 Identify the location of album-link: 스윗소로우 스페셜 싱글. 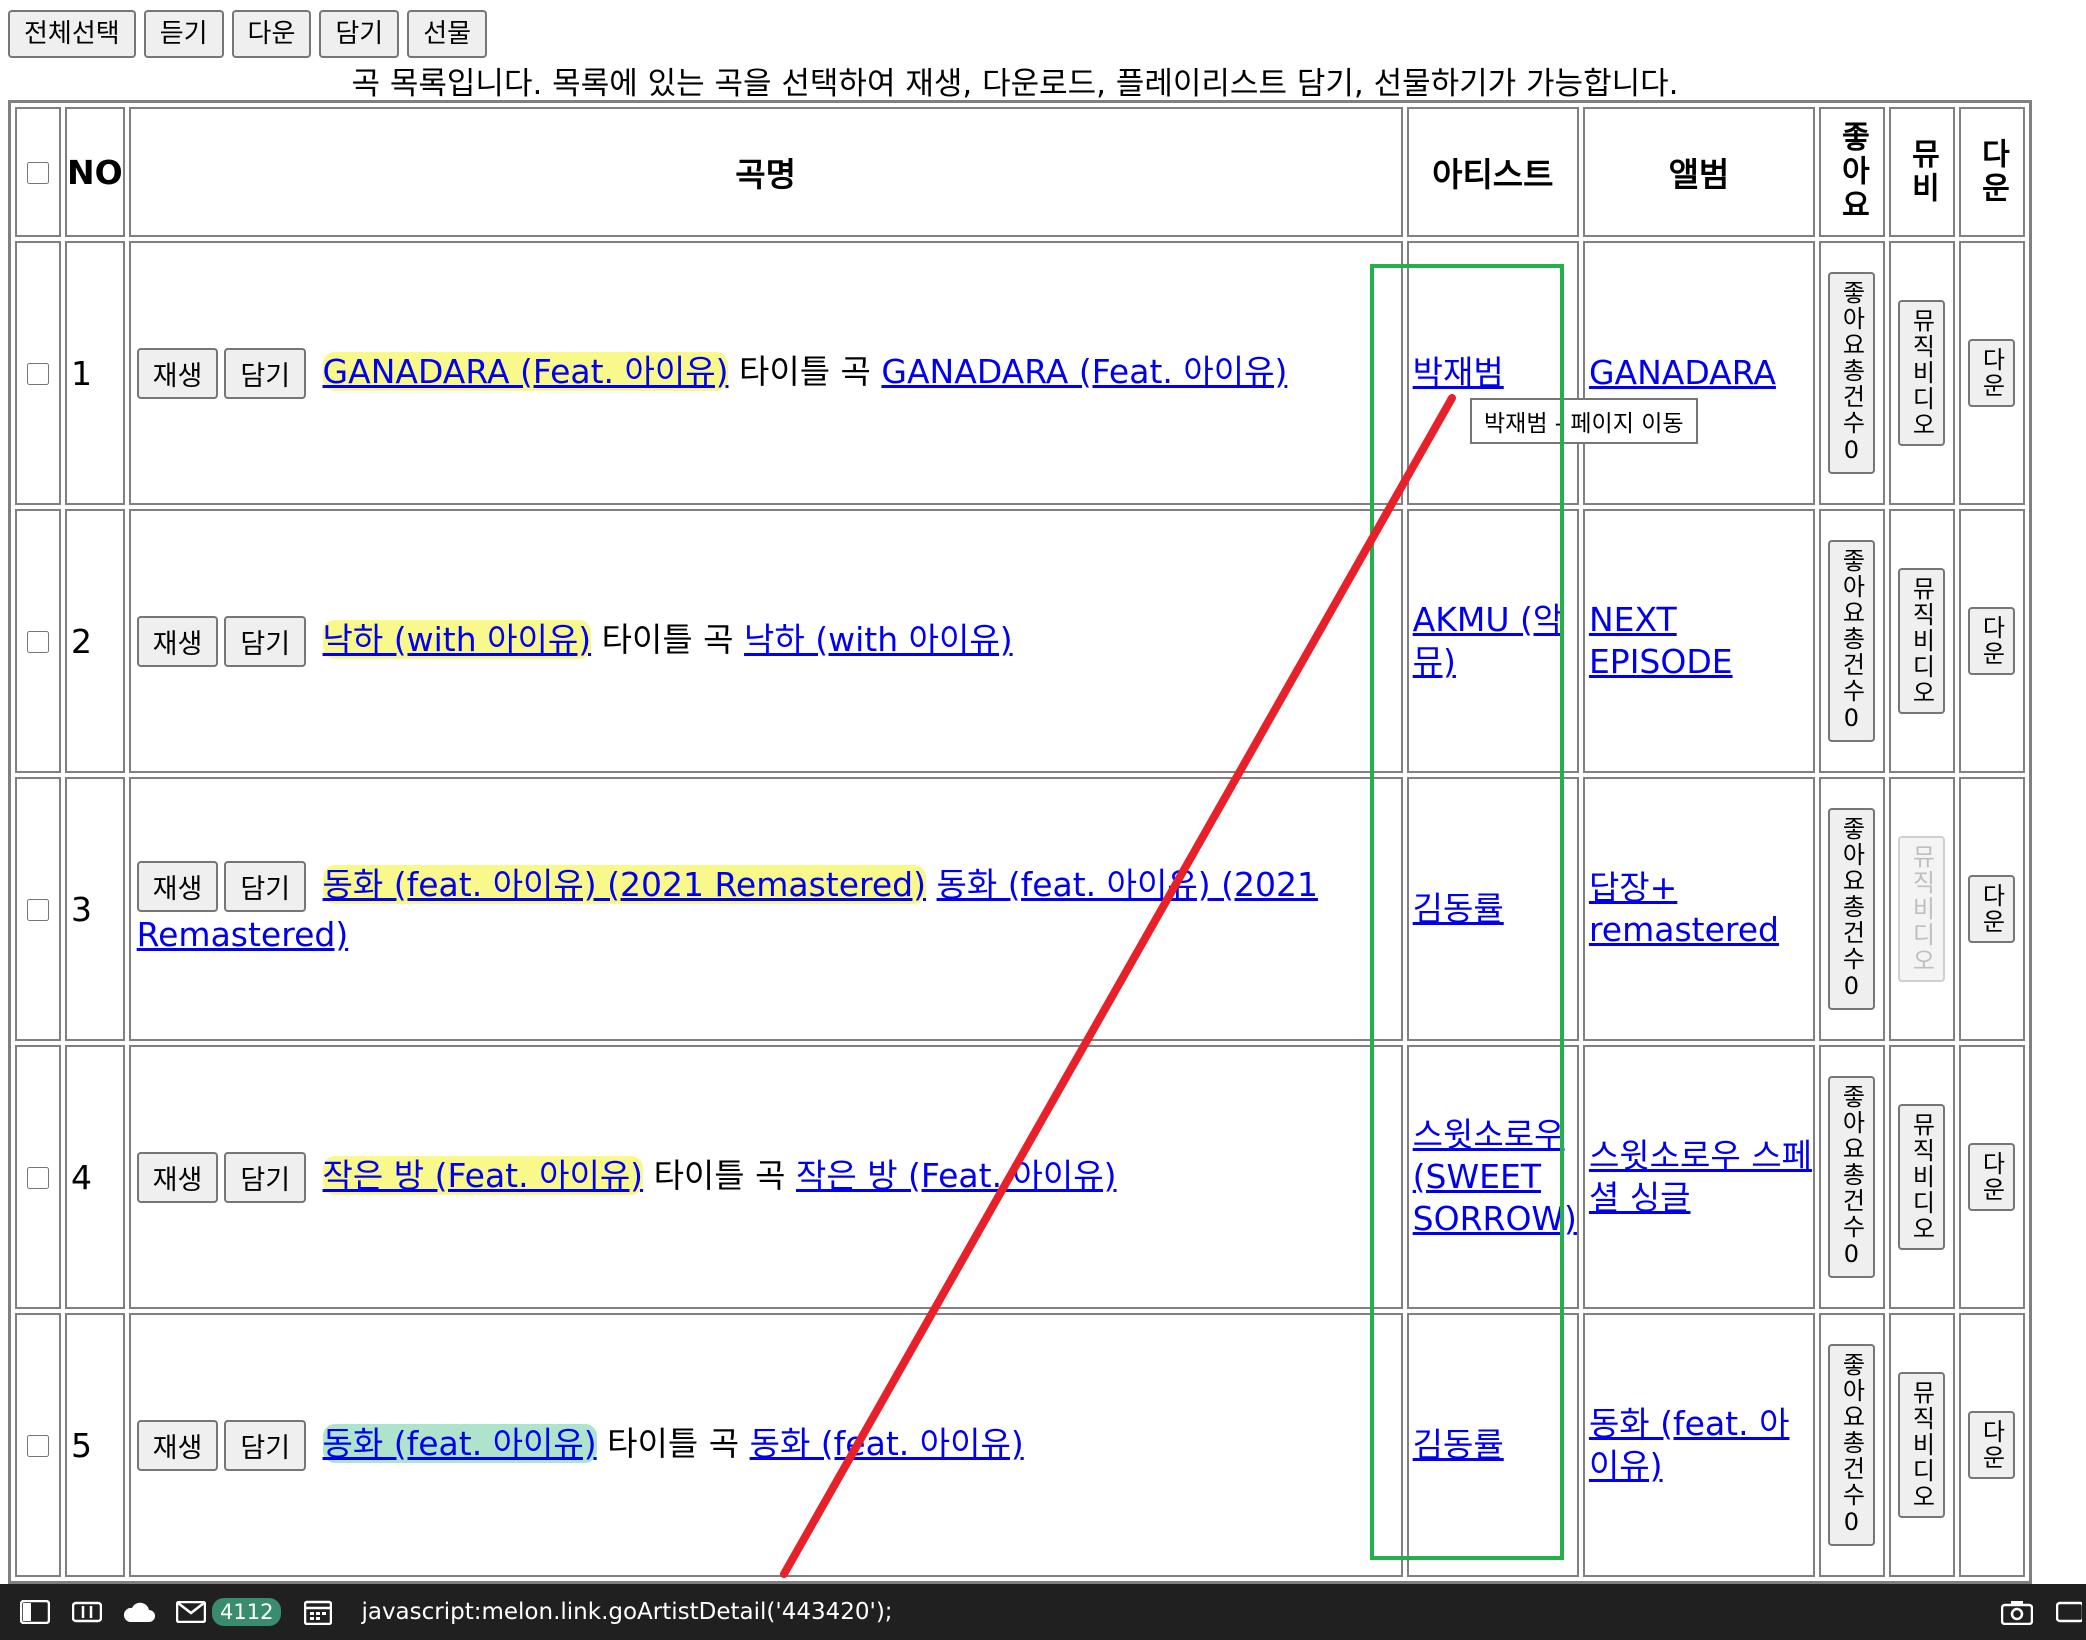
(1700, 1176).